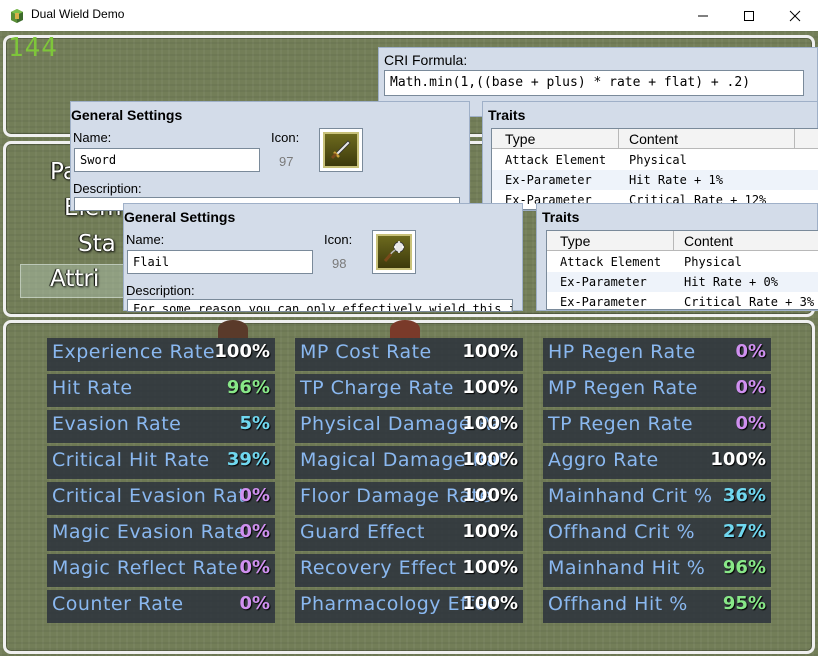 The image size is (818, 656). Describe the element at coordinates (145, 239) in the screenshot. I see `weapon2-name-label: Name:` at that location.